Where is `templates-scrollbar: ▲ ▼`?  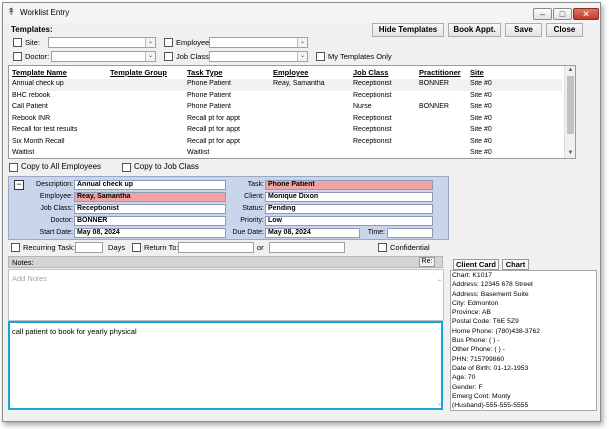 templates-scrollbar: ▲ ▼ is located at coordinates (569, 112).